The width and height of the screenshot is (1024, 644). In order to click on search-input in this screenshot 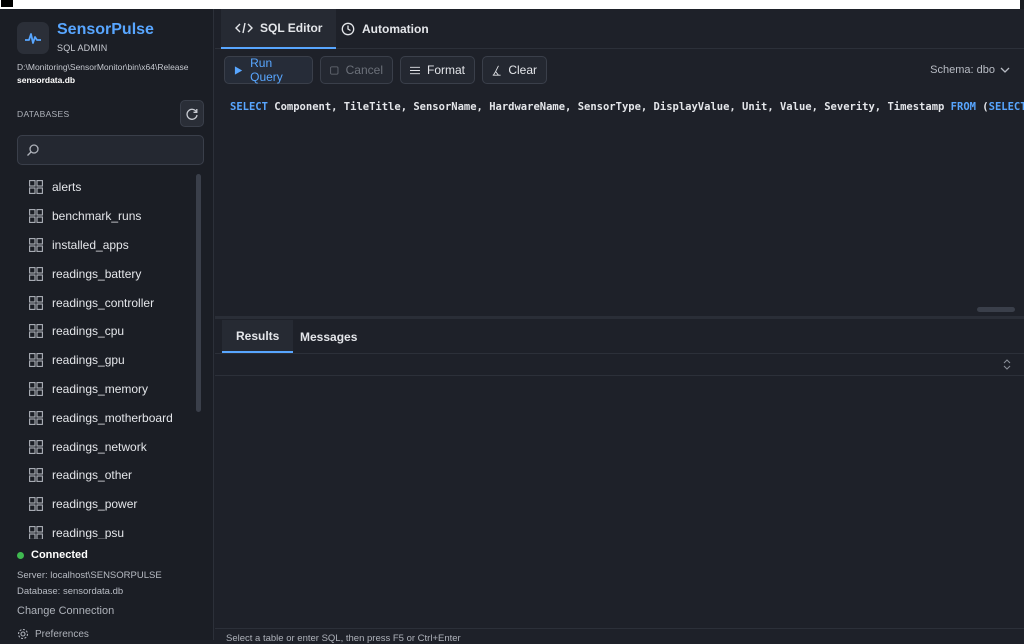, I will do `click(121, 150)`.